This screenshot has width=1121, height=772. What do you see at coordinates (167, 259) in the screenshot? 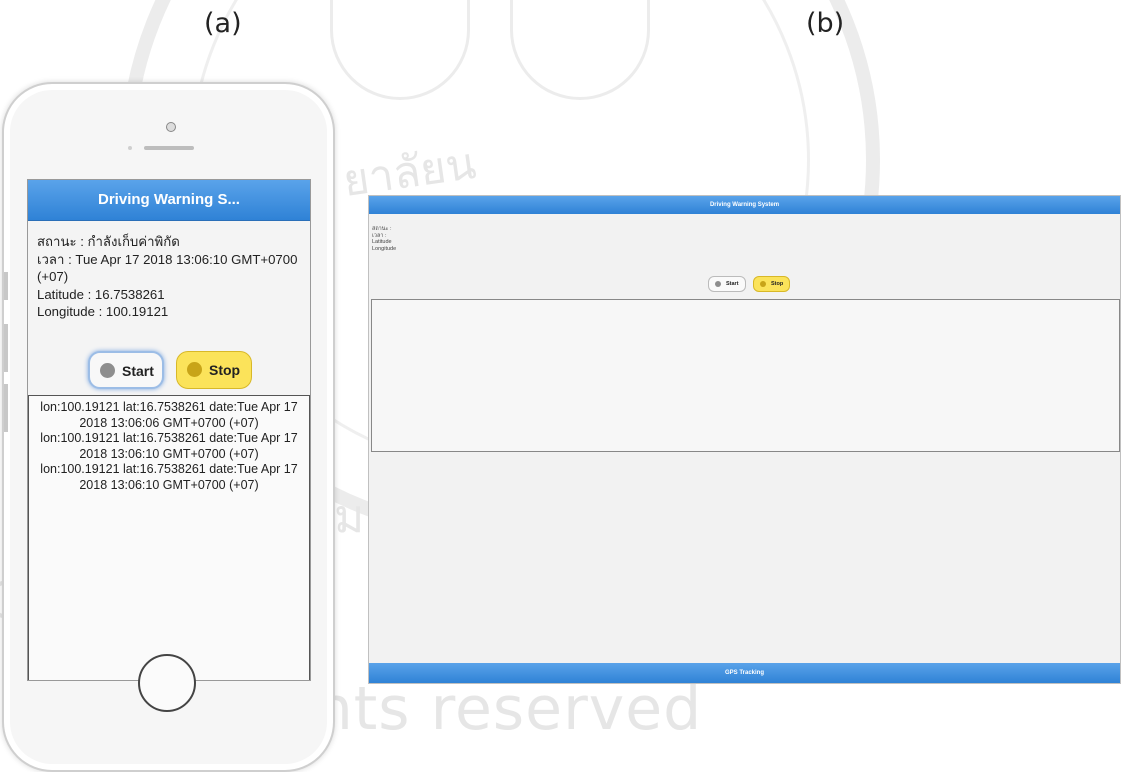
I see `time-text-line1: เวลา : Tue Apr 17 2018 13:06:10 GMT+0700` at bounding box center [167, 259].